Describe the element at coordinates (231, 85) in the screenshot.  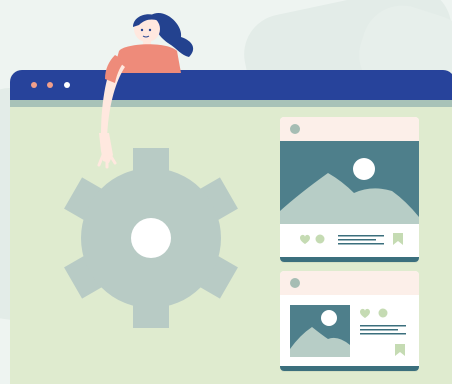
I see `window-titlebar` at that location.